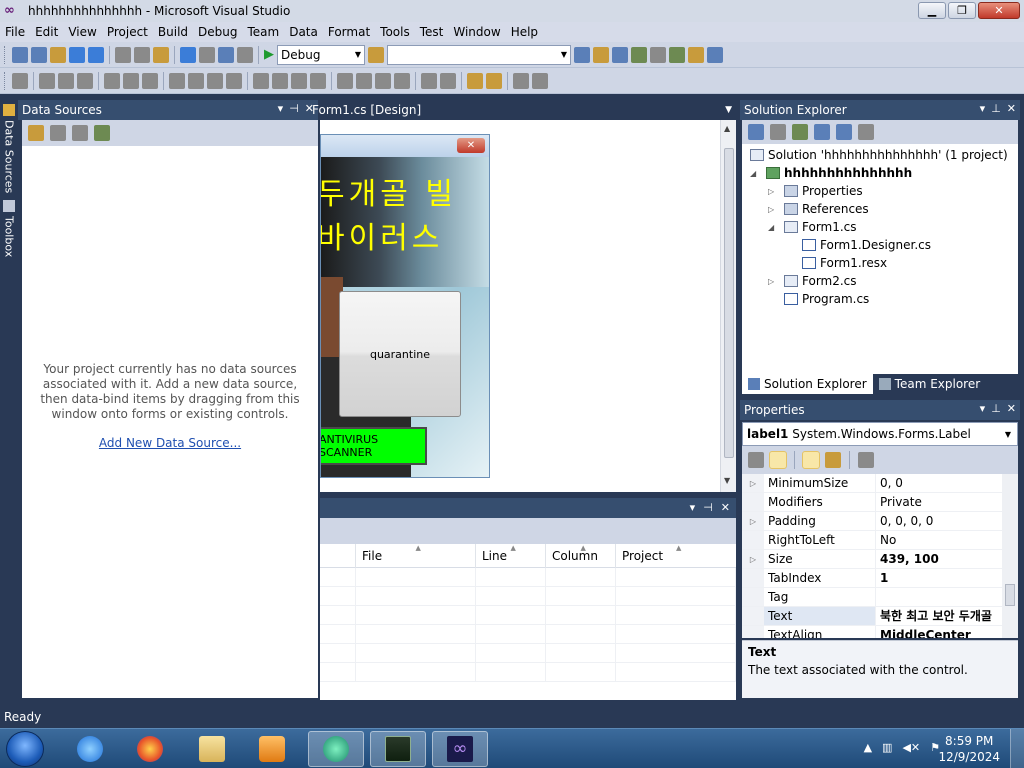 Image resolution: width=1024 pixels, height=768 pixels. What do you see at coordinates (395, 32) in the screenshot?
I see `menu-tools: Tools` at bounding box center [395, 32].